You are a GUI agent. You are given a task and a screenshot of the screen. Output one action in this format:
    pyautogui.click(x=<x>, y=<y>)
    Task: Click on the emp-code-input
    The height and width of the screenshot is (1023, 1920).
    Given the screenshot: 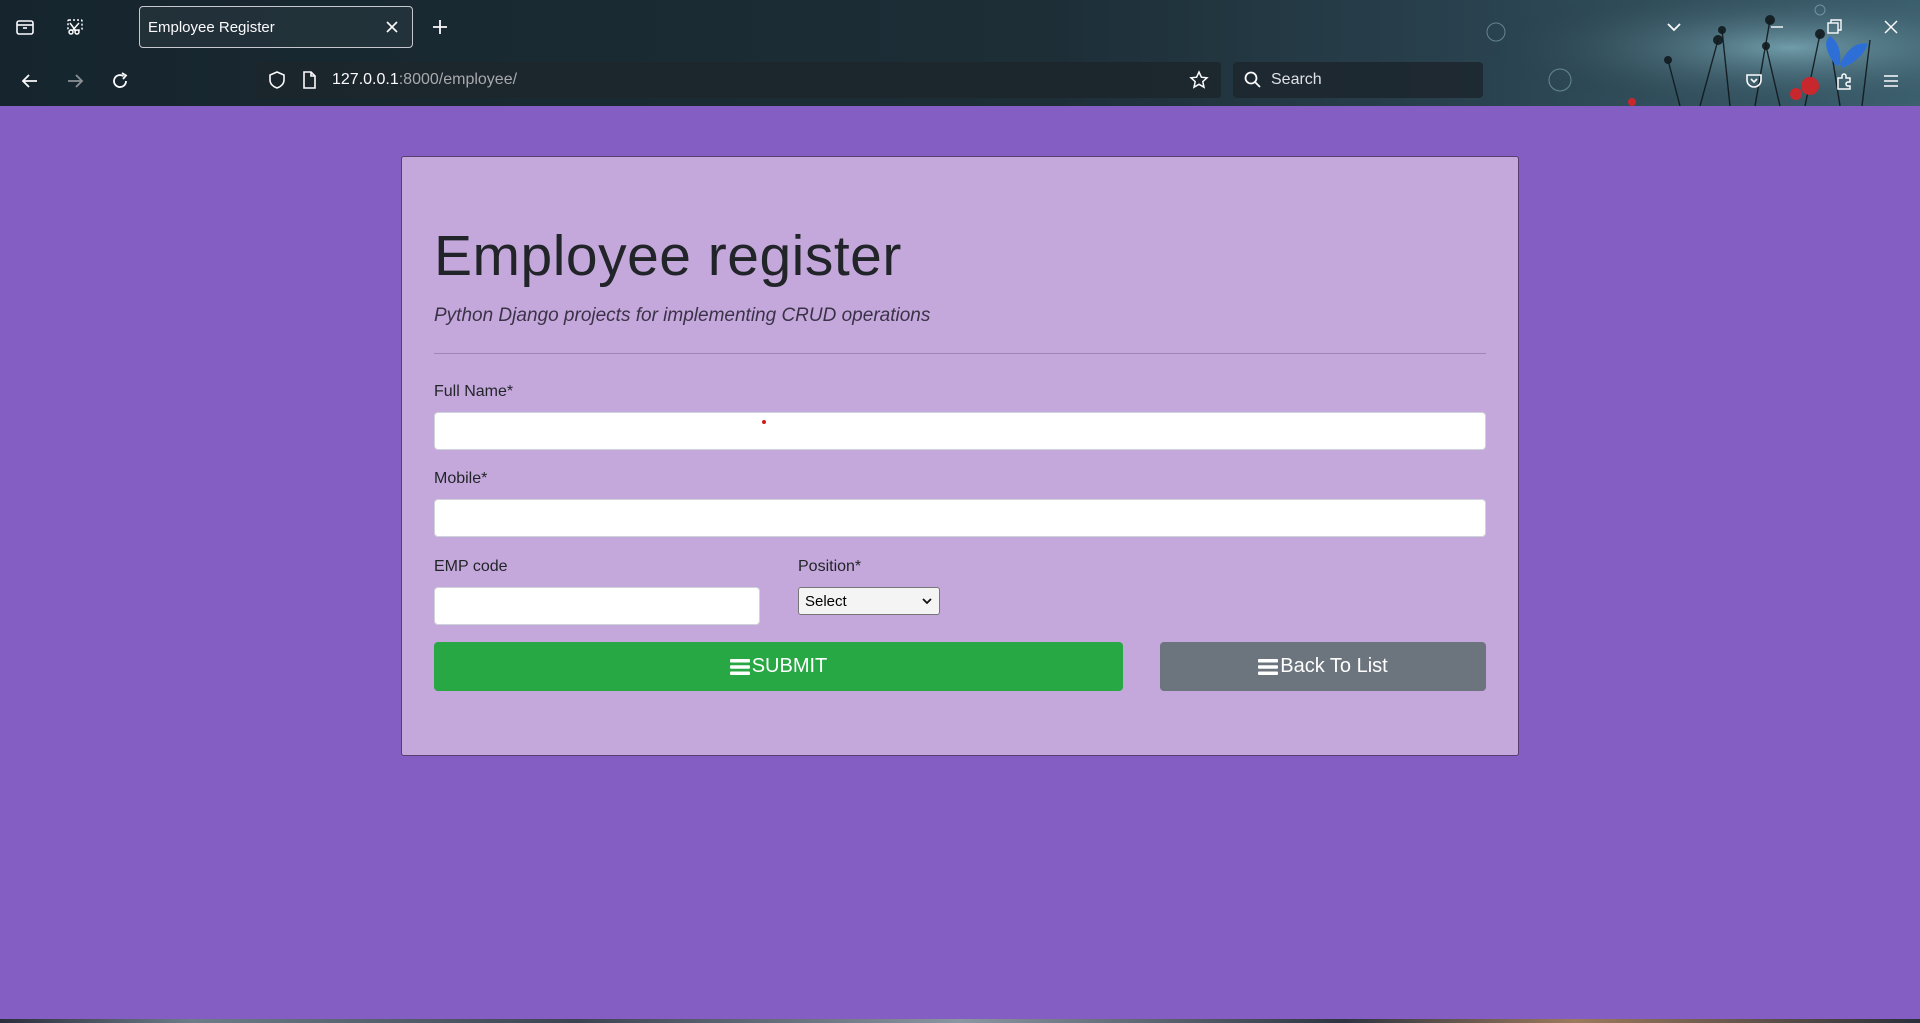 What is the action you would take?
    pyautogui.click(x=597, y=606)
    